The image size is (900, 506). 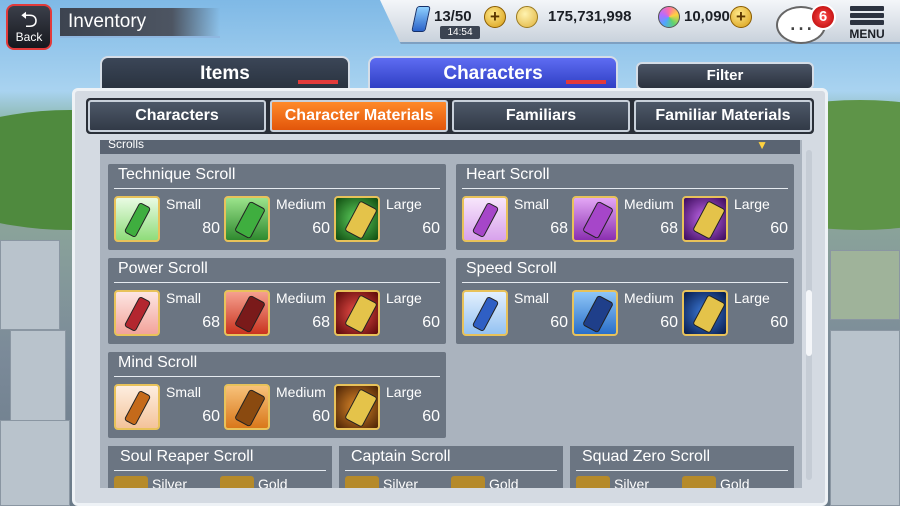 What do you see at coordinates (725, 76) in the screenshot?
I see `filter-button: Filter` at bounding box center [725, 76].